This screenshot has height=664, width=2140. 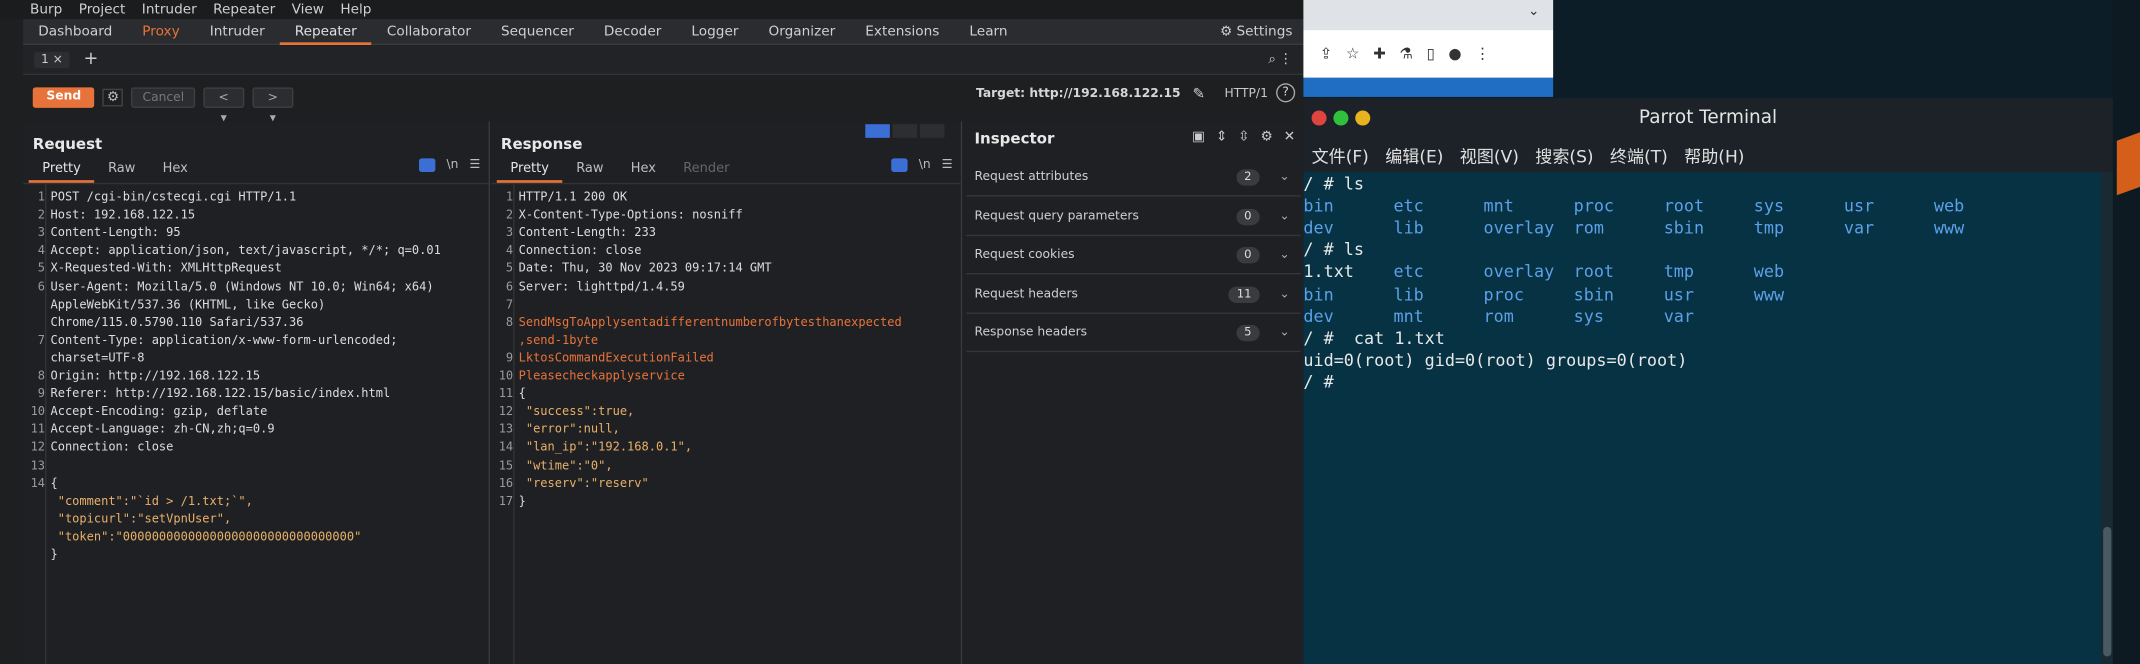 I want to click on terminal-menu-item: 帮助(H), so click(x=1714, y=155).